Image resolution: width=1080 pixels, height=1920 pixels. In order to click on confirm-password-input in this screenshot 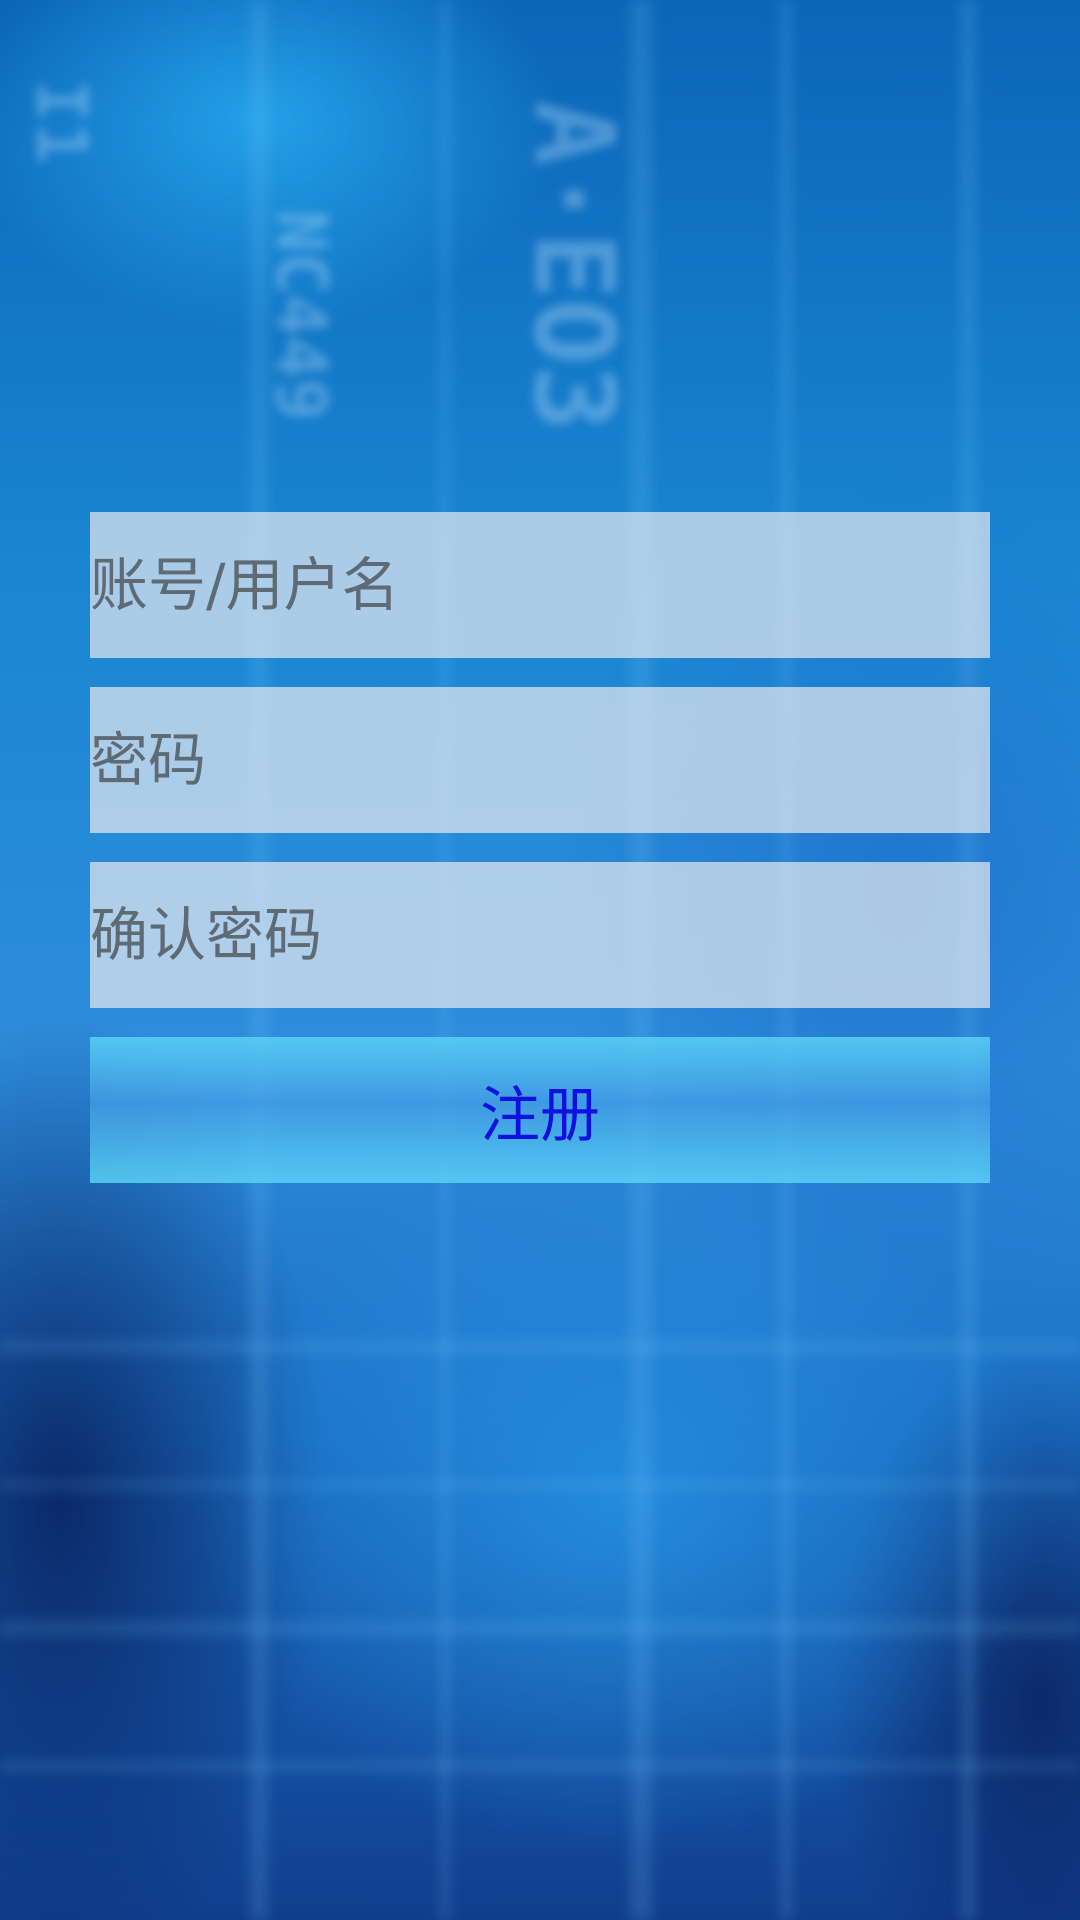, I will do `click(540, 935)`.